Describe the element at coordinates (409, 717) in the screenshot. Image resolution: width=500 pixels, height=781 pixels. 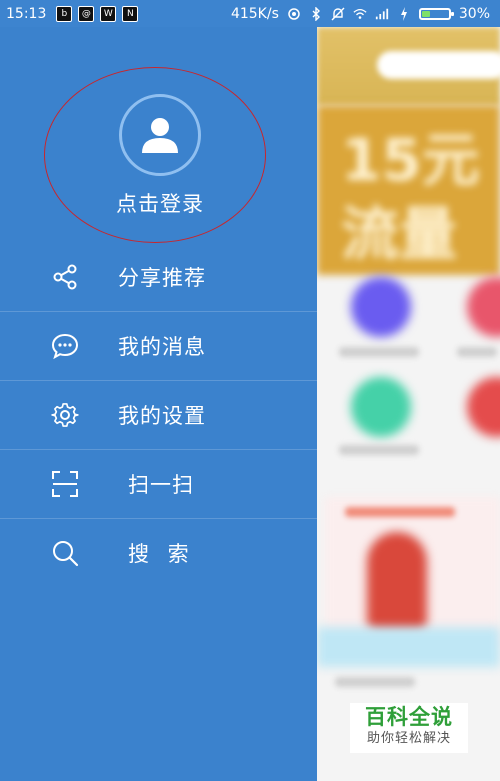
I see `watermark-title: 百科全说` at that location.